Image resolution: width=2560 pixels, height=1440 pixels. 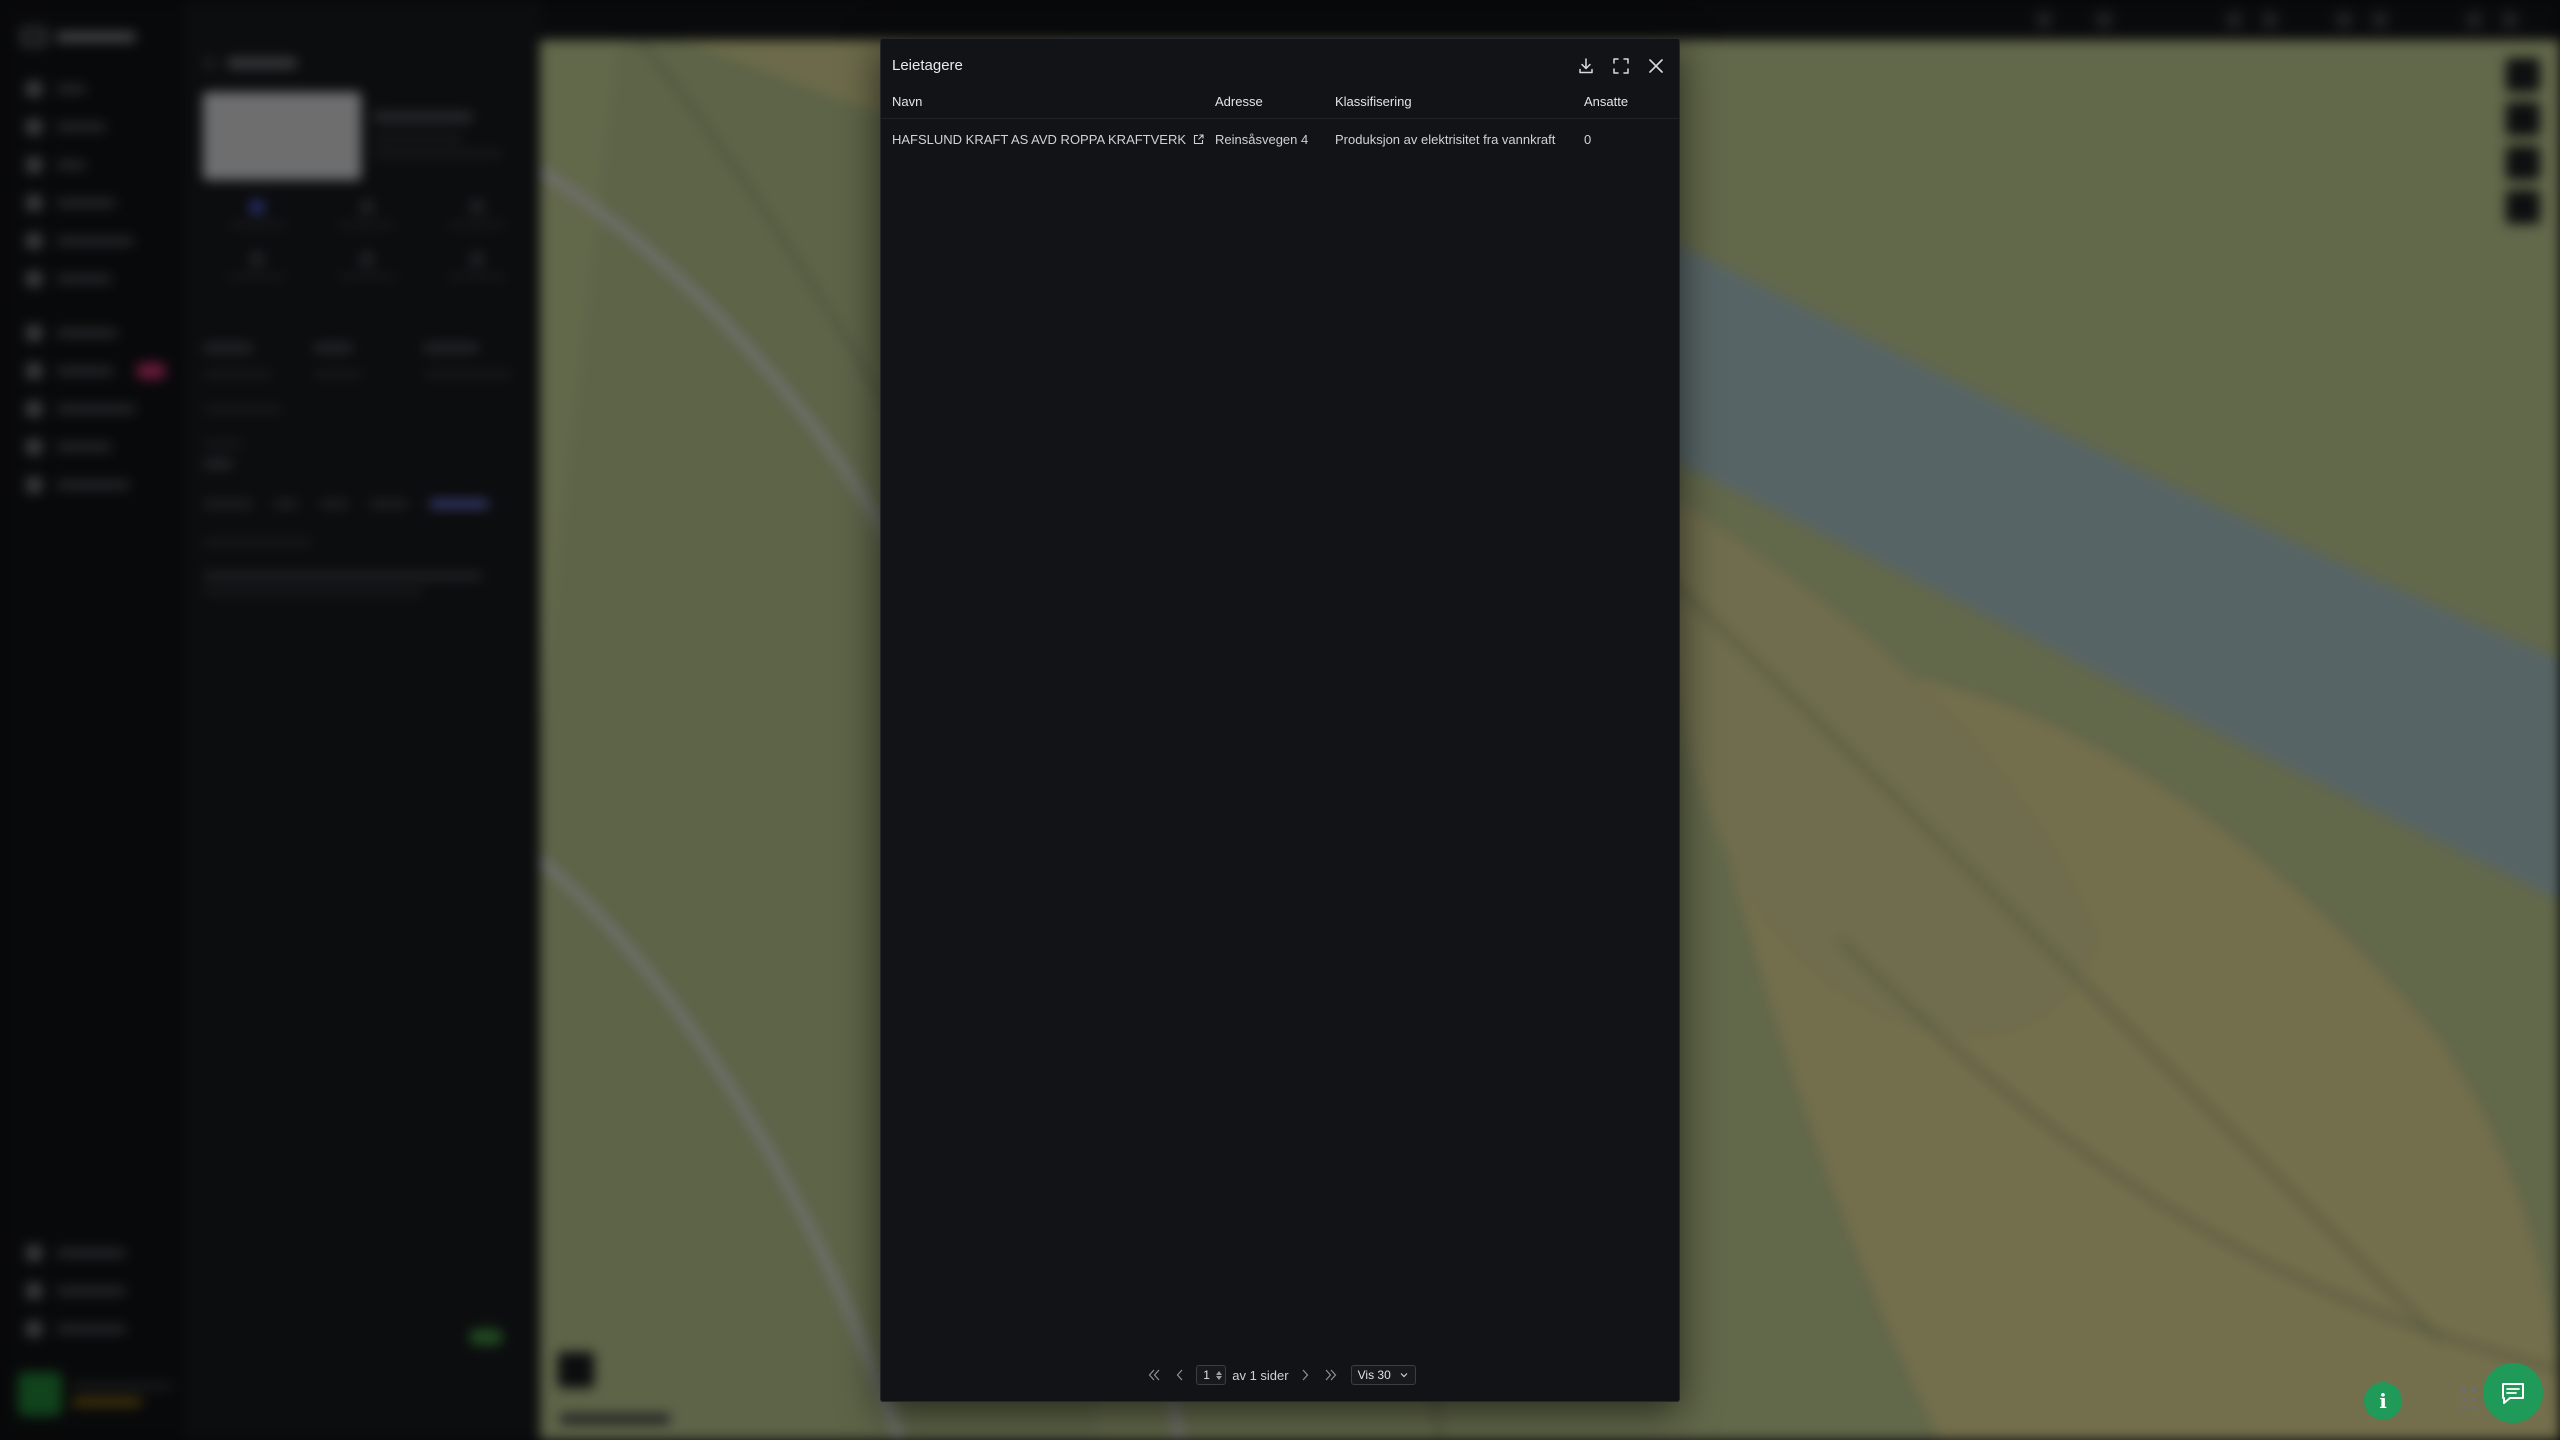 What do you see at coordinates (2469, 1400) in the screenshot?
I see `drag-handle-icon` at bounding box center [2469, 1400].